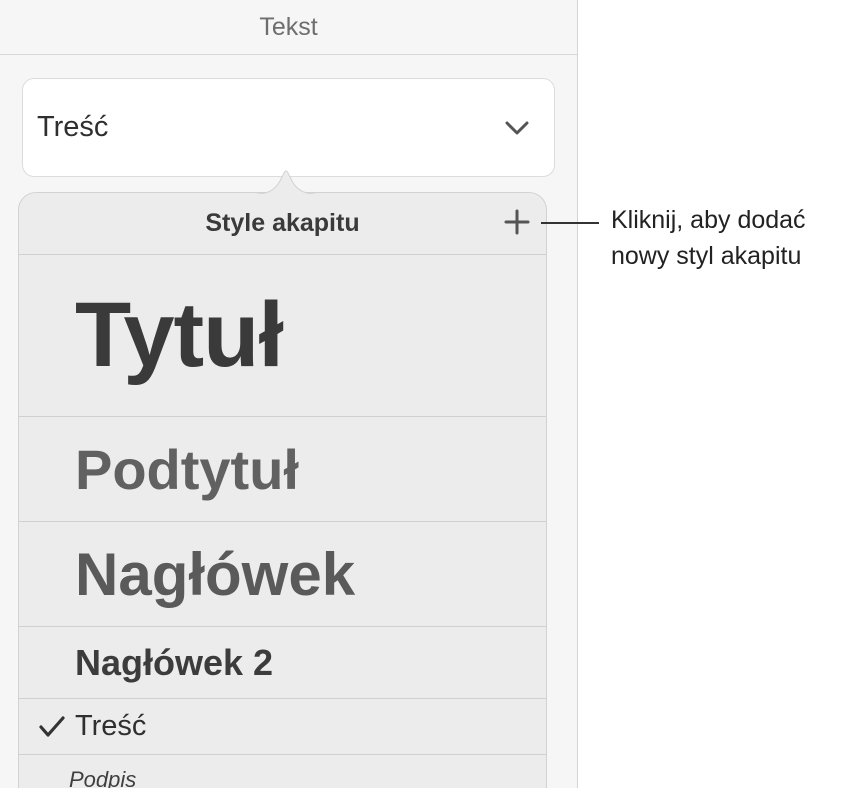  What do you see at coordinates (517, 128) in the screenshot?
I see `chevron-down-icon` at bounding box center [517, 128].